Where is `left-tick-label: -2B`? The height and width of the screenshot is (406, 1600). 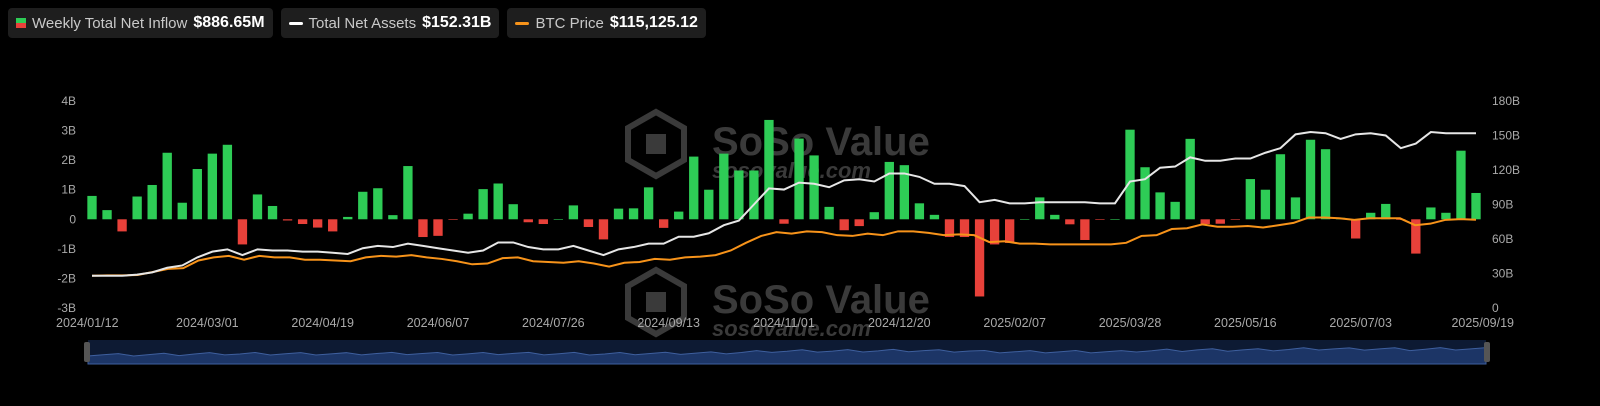
left-tick-label: -2B is located at coordinates (66, 278).